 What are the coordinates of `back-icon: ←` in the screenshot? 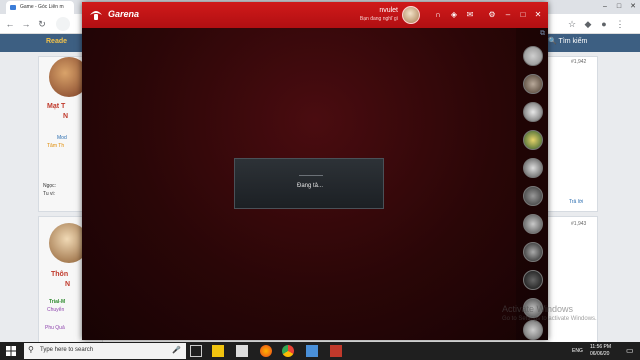 It's located at (10, 24).